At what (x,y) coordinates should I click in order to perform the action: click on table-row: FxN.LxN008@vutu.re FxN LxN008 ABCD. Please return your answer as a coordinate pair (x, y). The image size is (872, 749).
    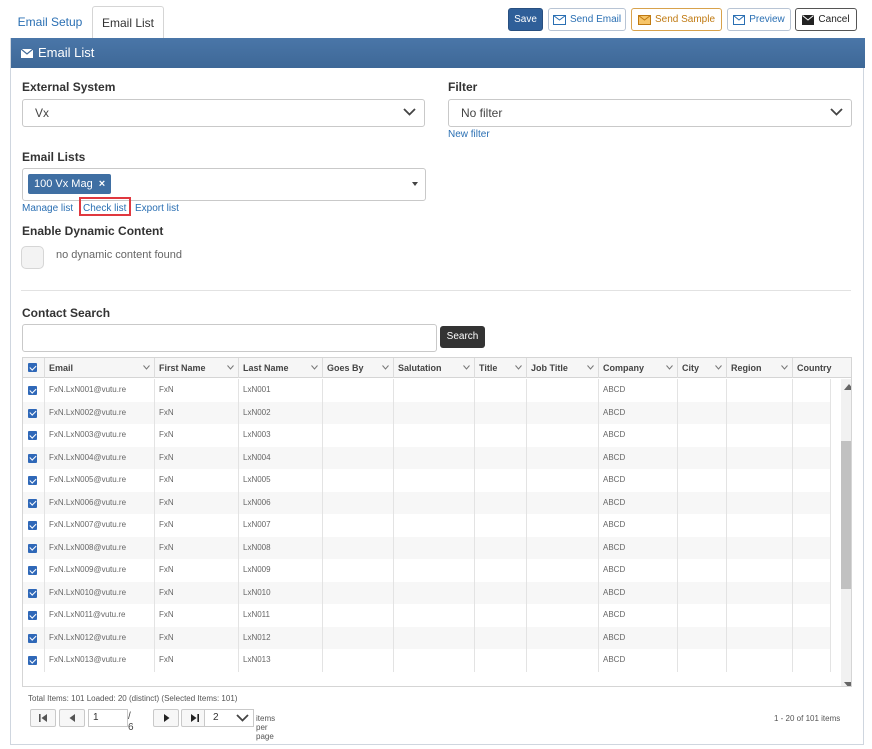
    Looking at the image, I should click on (427, 547).